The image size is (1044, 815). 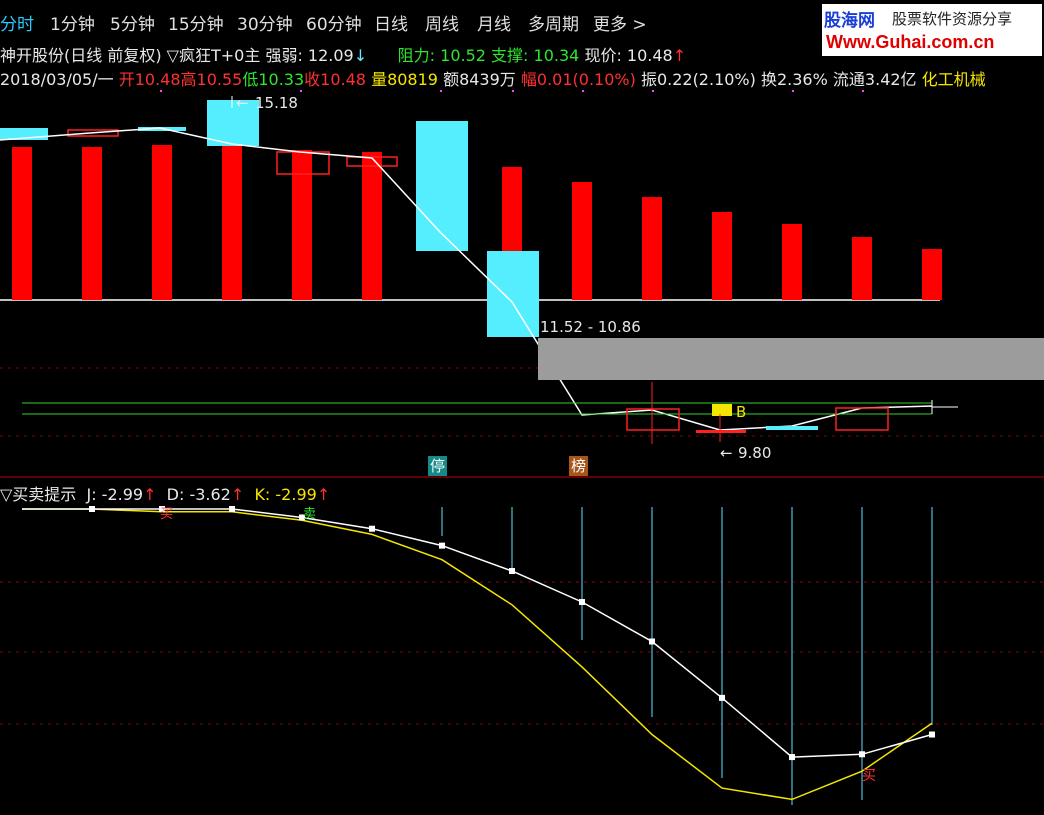 I want to click on low-marker-arrow: ←, so click(x=726, y=453).